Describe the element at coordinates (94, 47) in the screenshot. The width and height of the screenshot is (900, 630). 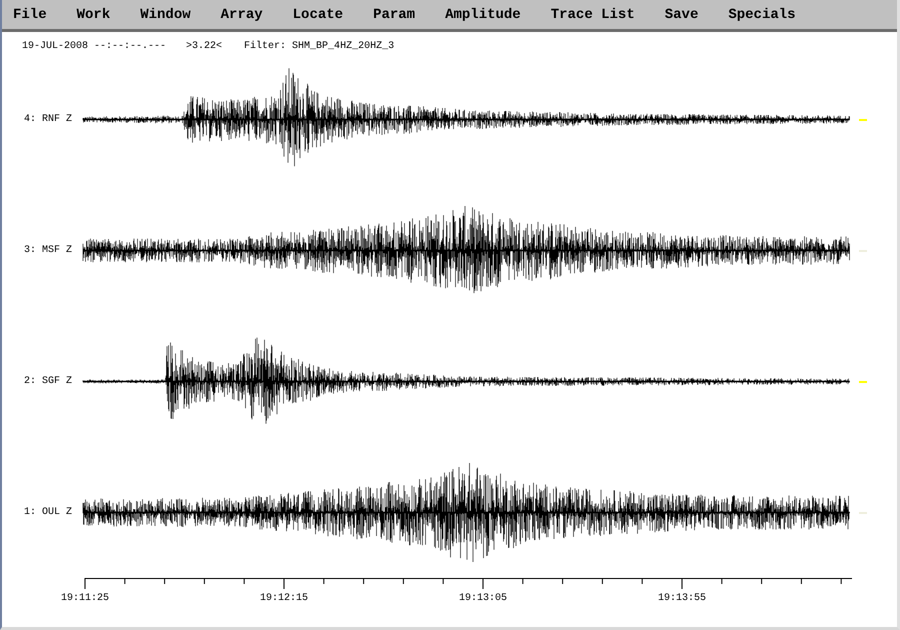
I see `date-time: 19-JUL-2008 --:--:--.---` at that location.